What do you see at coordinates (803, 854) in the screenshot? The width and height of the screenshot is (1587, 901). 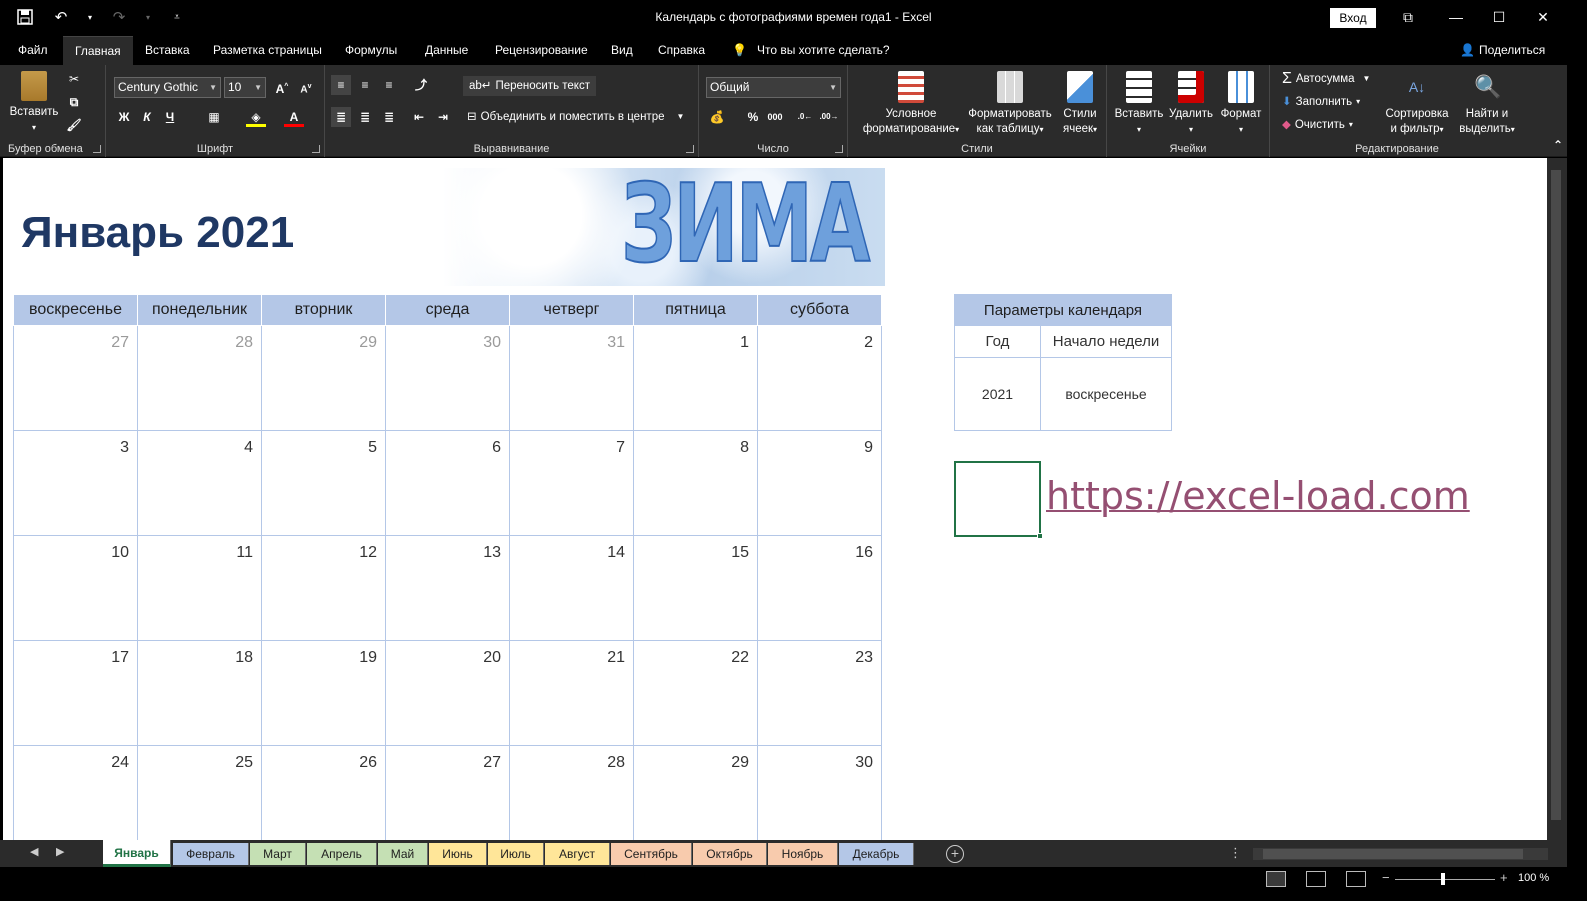 I see `sheet-tab-november: Ноябрь` at bounding box center [803, 854].